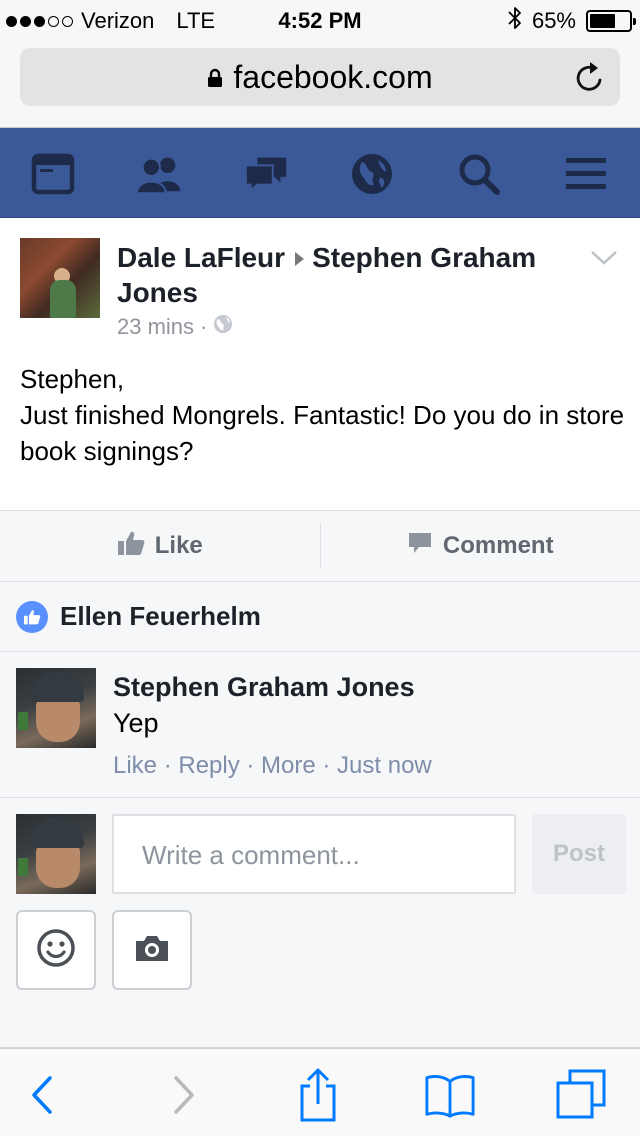 The image size is (640, 1136). What do you see at coordinates (320, 617) in the screenshot?
I see `likes-summary: Ellen Feuerhelm` at bounding box center [320, 617].